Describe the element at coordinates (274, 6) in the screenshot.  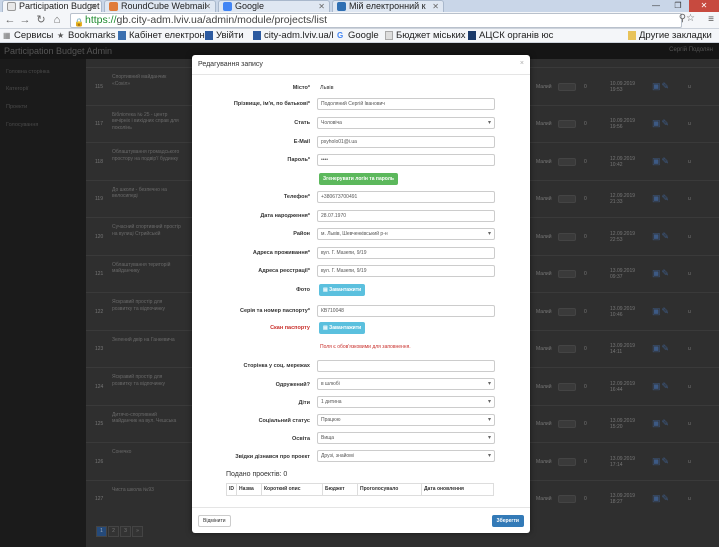
I see `tab-google: Google ✕` at that location.